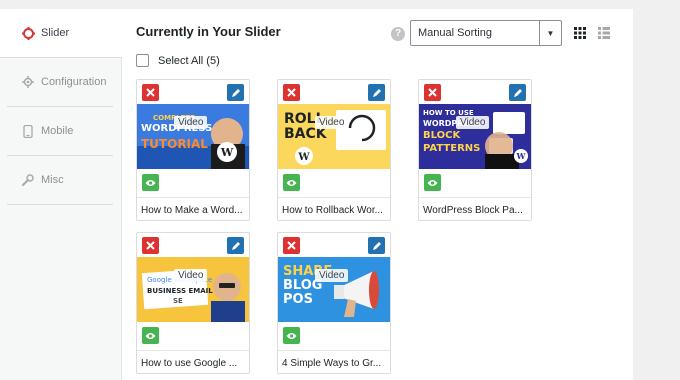 This screenshot has width=680, height=380. I want to click on thumbnail-text: BUSINESS EMAIL, so click(180, 291).